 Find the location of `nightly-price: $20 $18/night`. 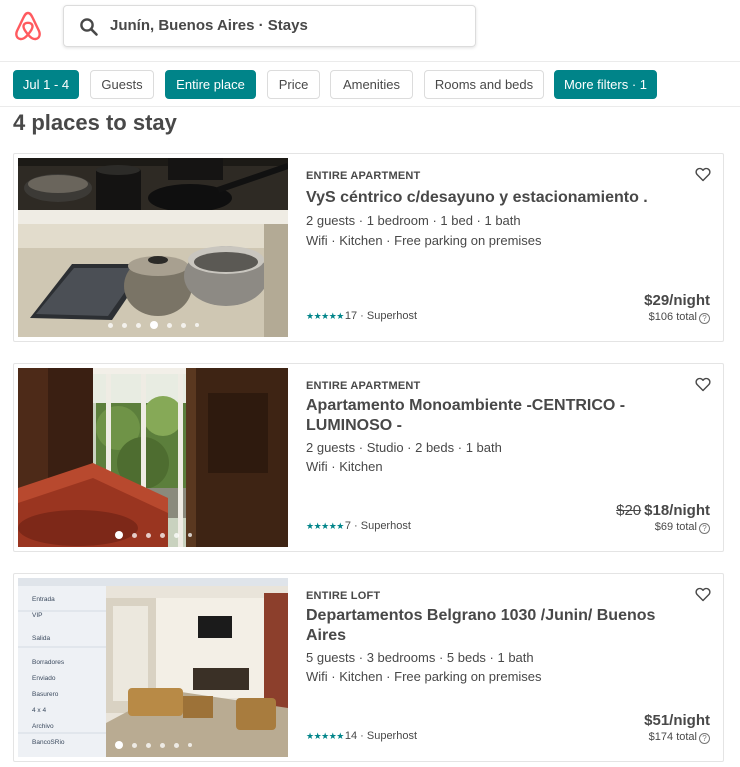

nightly-price: $20 $18/night is located at coordinates (663, 510).